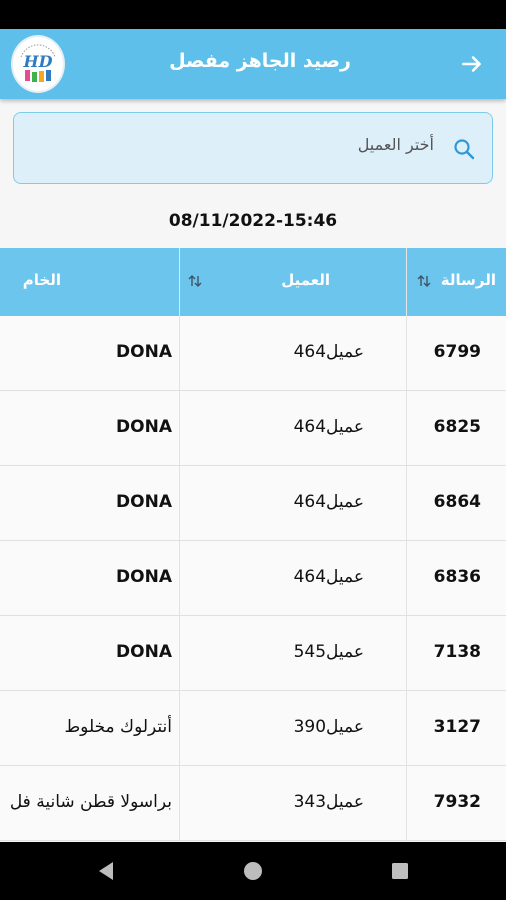  I want to click on status-bar, so click(253, 14).